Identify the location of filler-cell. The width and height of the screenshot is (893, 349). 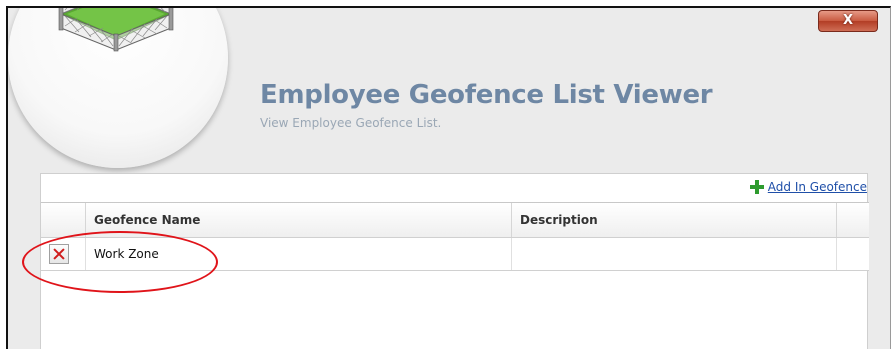
(852, 254).